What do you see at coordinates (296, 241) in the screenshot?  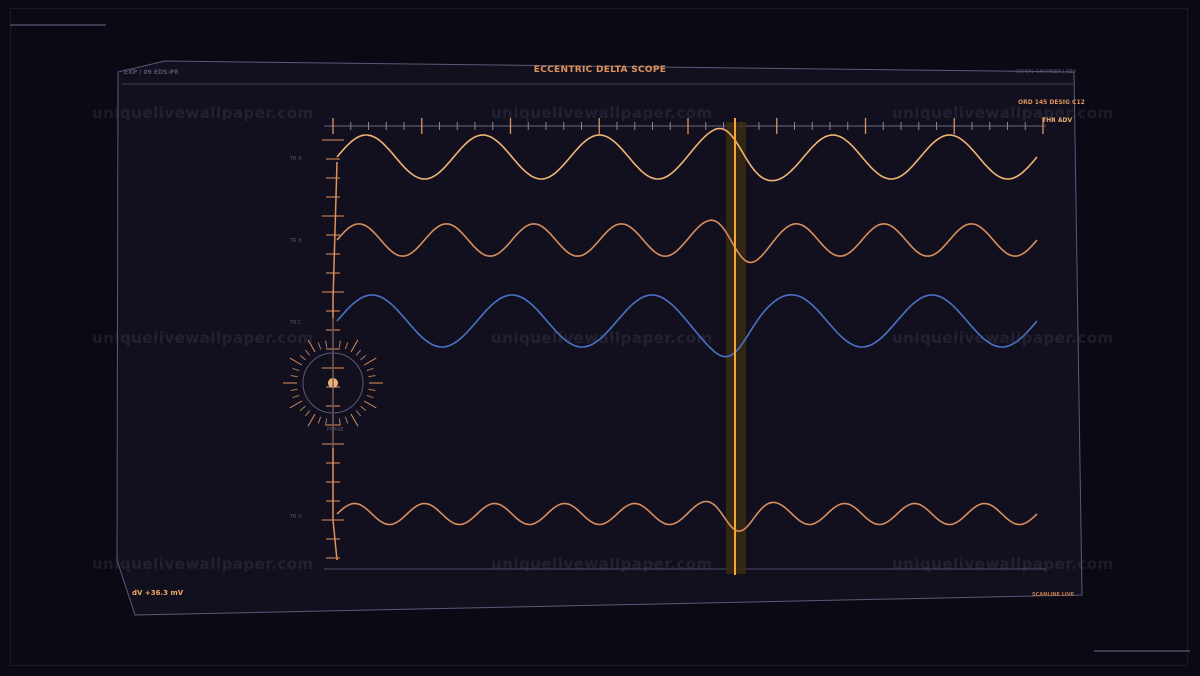 I see `trace-label: TR B` at bounding box center [296, 241].